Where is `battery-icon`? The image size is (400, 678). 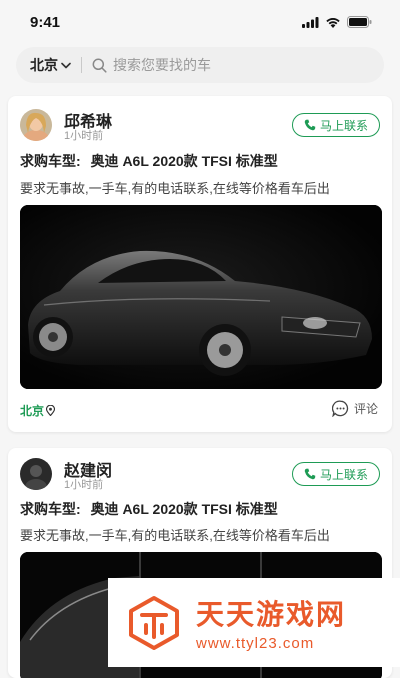
battery-icon is located at coordinates (359, 22).